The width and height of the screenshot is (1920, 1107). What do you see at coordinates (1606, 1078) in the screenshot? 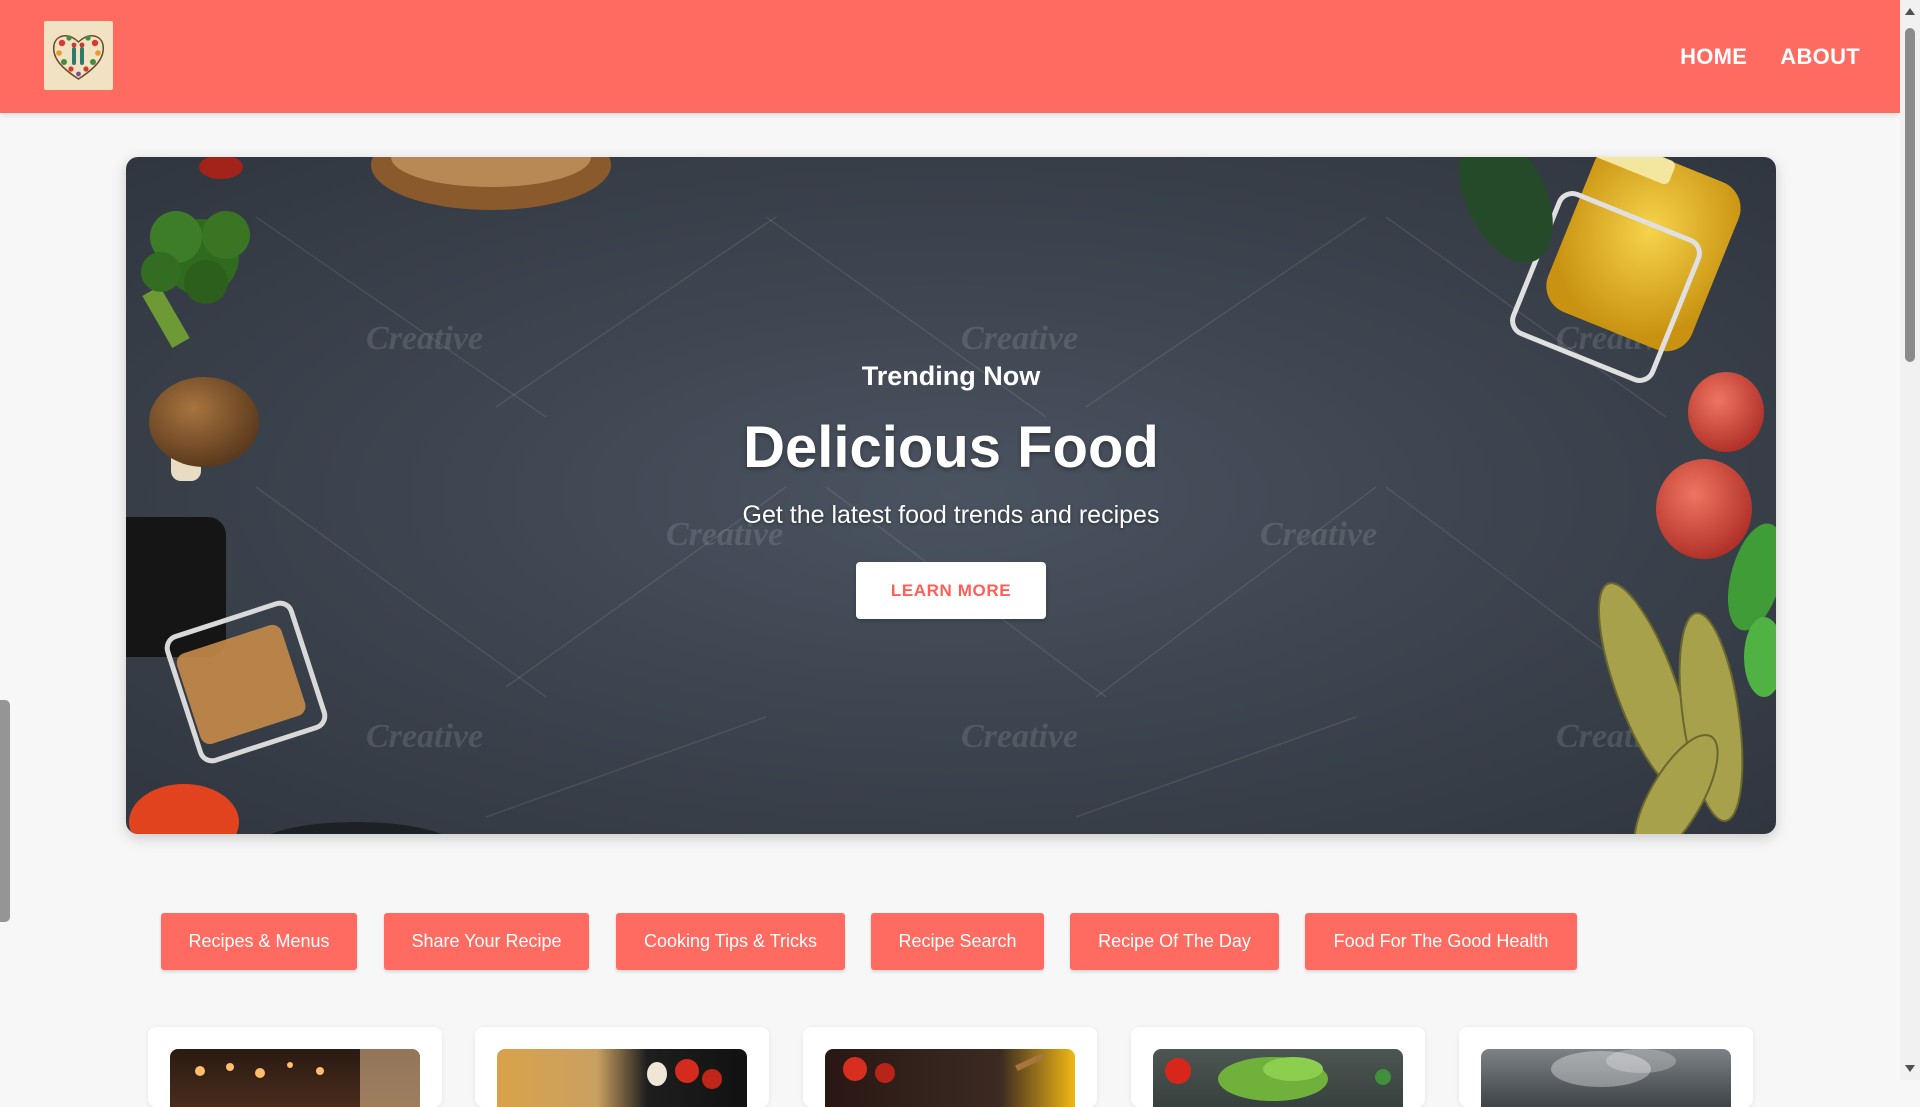
I see `steam-dish-image` at bounding box center [1606, 1078].